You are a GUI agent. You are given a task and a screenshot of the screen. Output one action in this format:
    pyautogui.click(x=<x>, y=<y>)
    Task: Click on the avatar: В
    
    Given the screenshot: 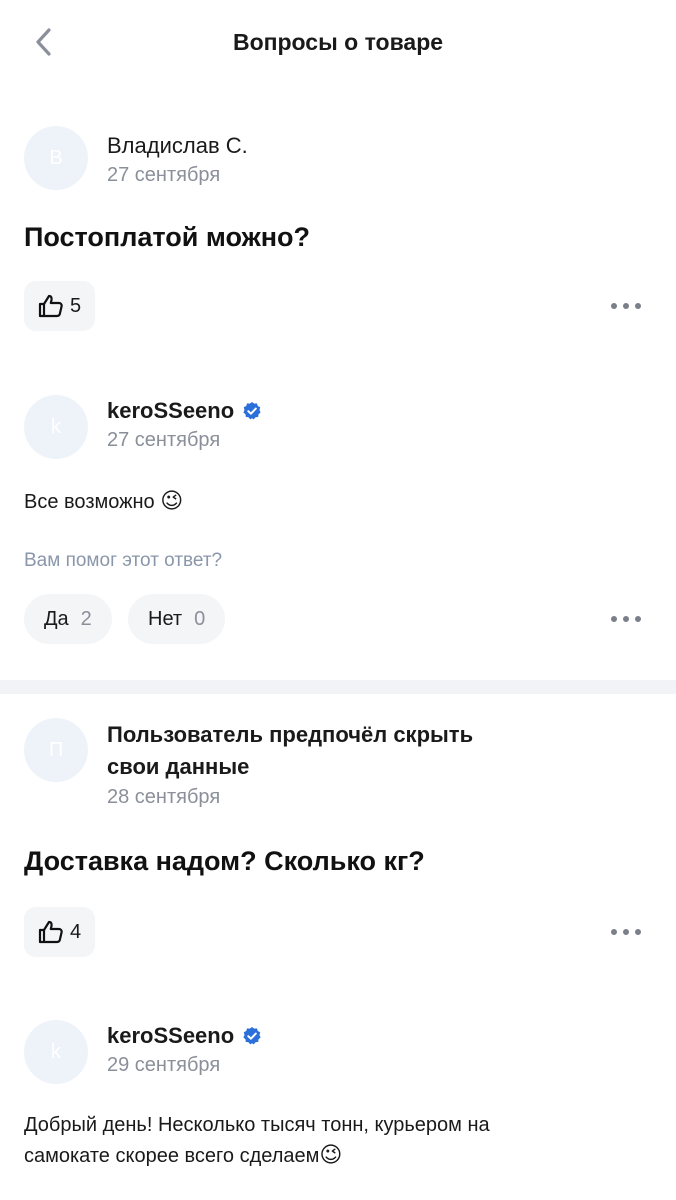 What is the action you would take?
    pyautogui.click(x=56, y=158)
    